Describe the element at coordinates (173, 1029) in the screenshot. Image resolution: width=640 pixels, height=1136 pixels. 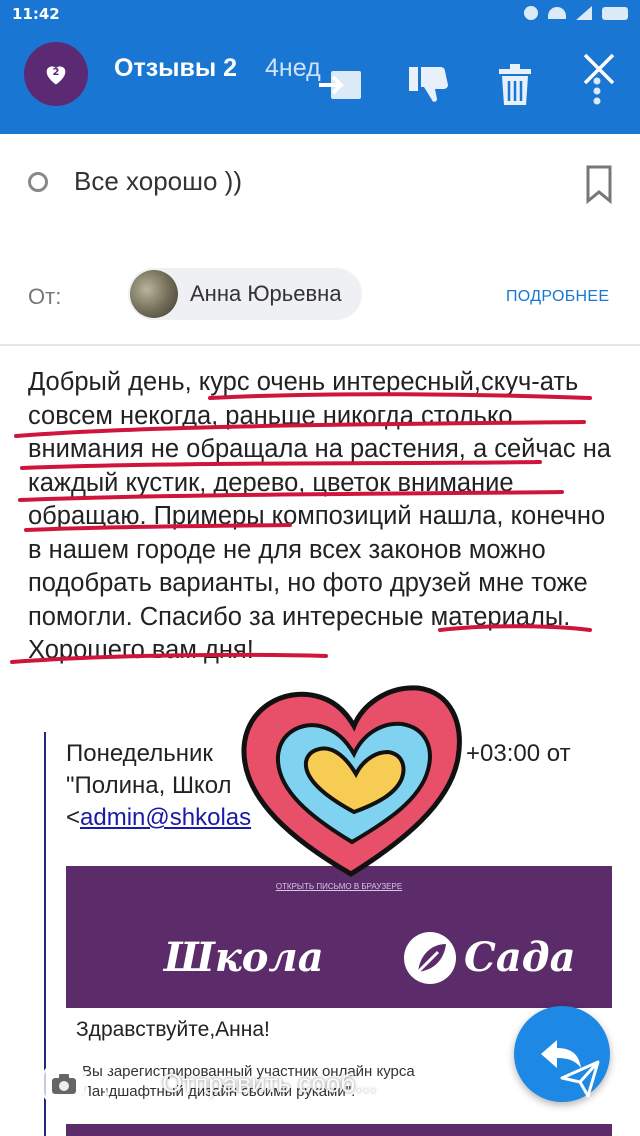
I see `email-greeting: Здравствуйте,Анна!` at that location.